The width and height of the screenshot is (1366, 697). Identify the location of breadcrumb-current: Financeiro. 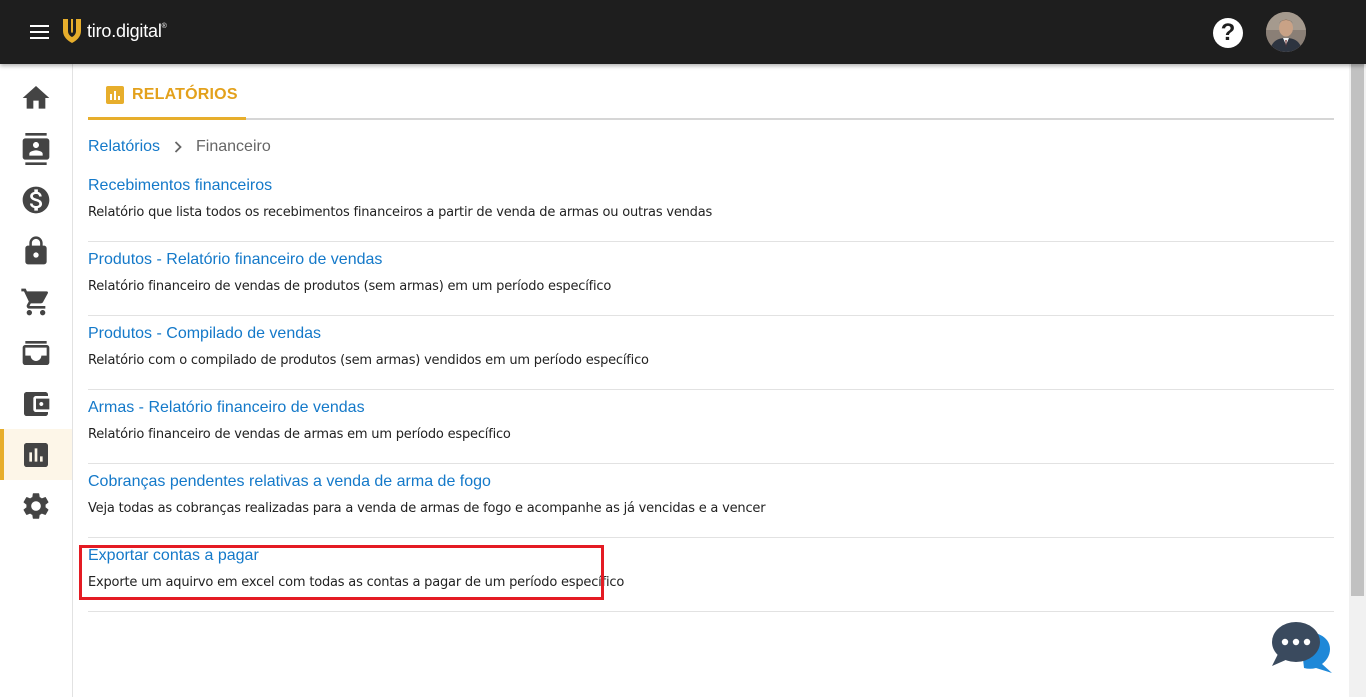
(233, 146).